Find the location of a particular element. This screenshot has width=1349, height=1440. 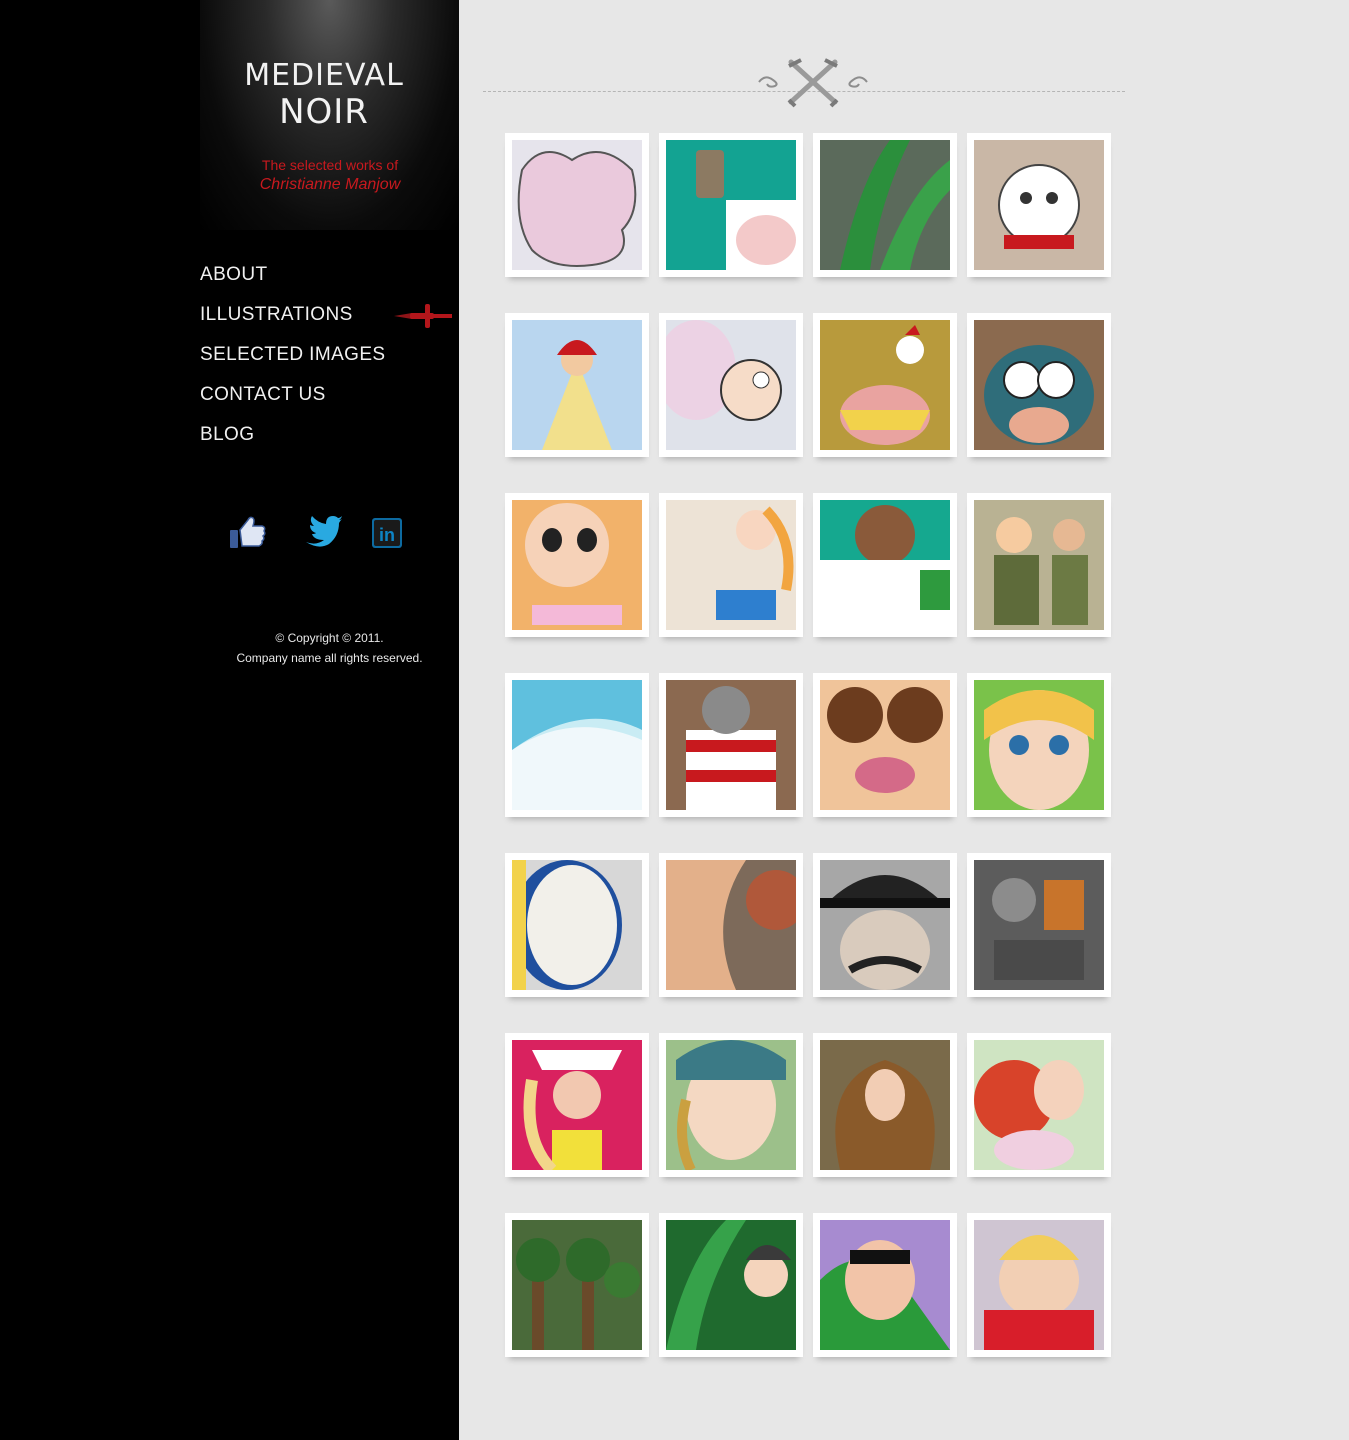

tagline-line-2: Christianne Manjow is located at coordinates (330, 184).